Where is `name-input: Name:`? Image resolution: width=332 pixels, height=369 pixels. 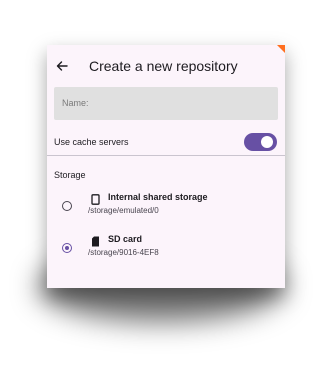 name-input: Name: is located at coordinates (166, 103).